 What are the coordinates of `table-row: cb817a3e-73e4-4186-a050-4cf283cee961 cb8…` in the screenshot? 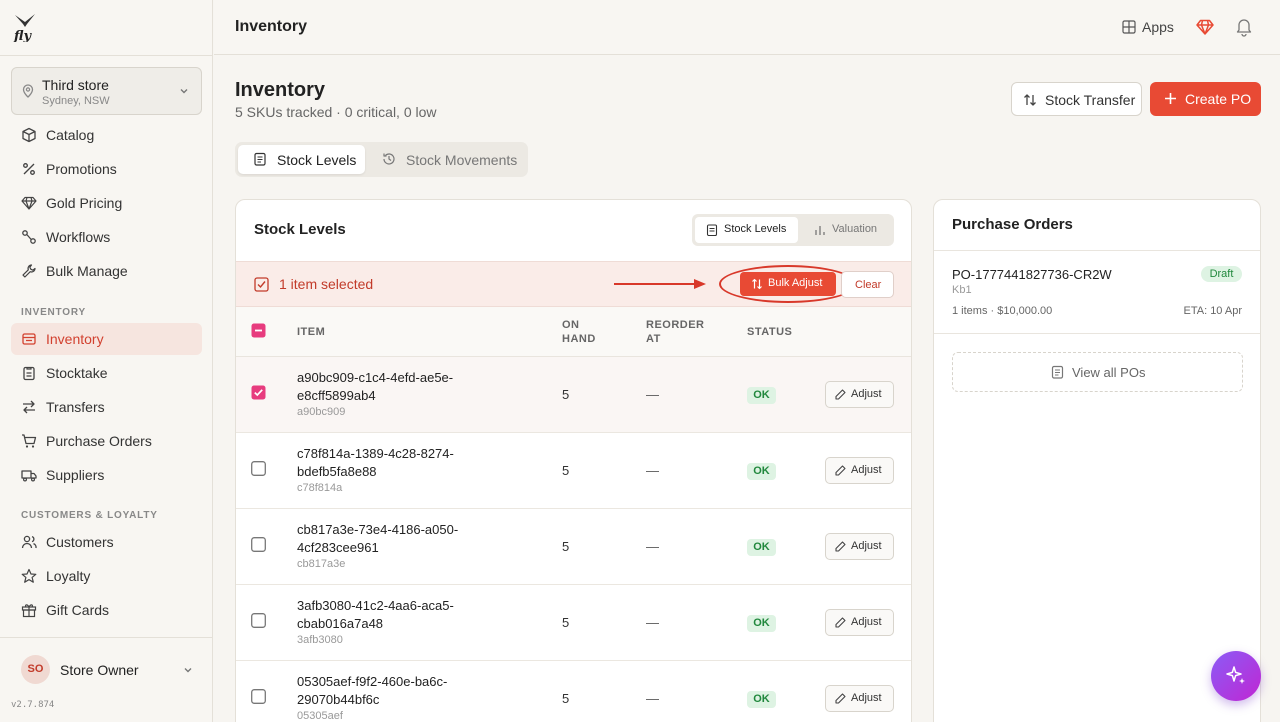 It's located at (573, 547).